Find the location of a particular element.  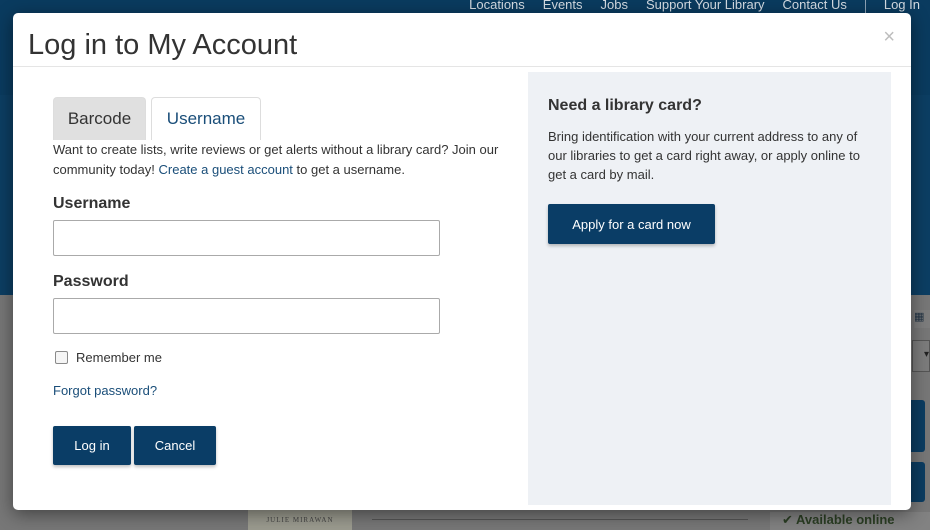

cancel-button: Cancel is located at coordinates (175, 445).